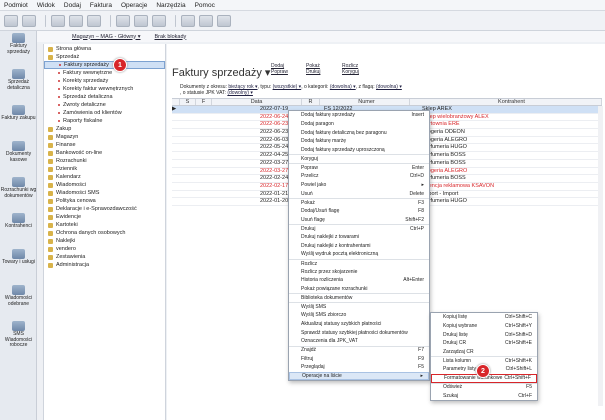  Describe the element at coordinates (104, 233) in the screenshot. I see `tree-item: Ochrona danych osobowych` at that location.